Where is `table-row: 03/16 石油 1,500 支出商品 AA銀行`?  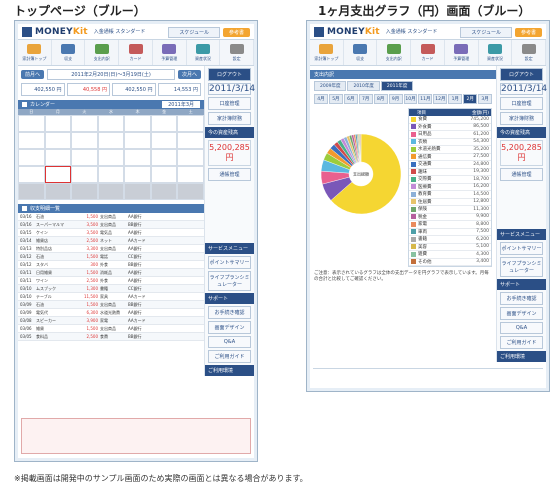
table-row: 03/16 石油 1,500 支出商品 AA銀行 is located at coordinates (111, 217).